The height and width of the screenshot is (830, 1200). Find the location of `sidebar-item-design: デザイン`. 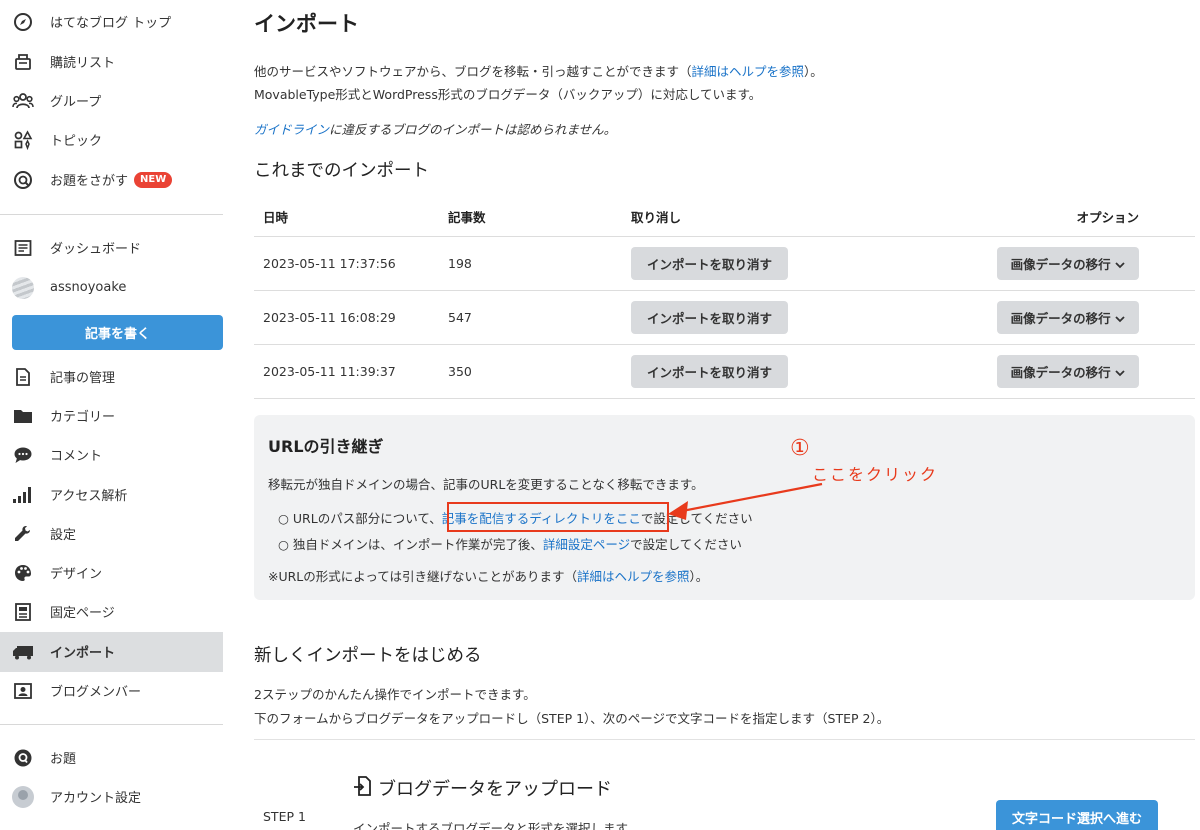

sidebar-item-design: デザイン is located at coordinates (117, 573).